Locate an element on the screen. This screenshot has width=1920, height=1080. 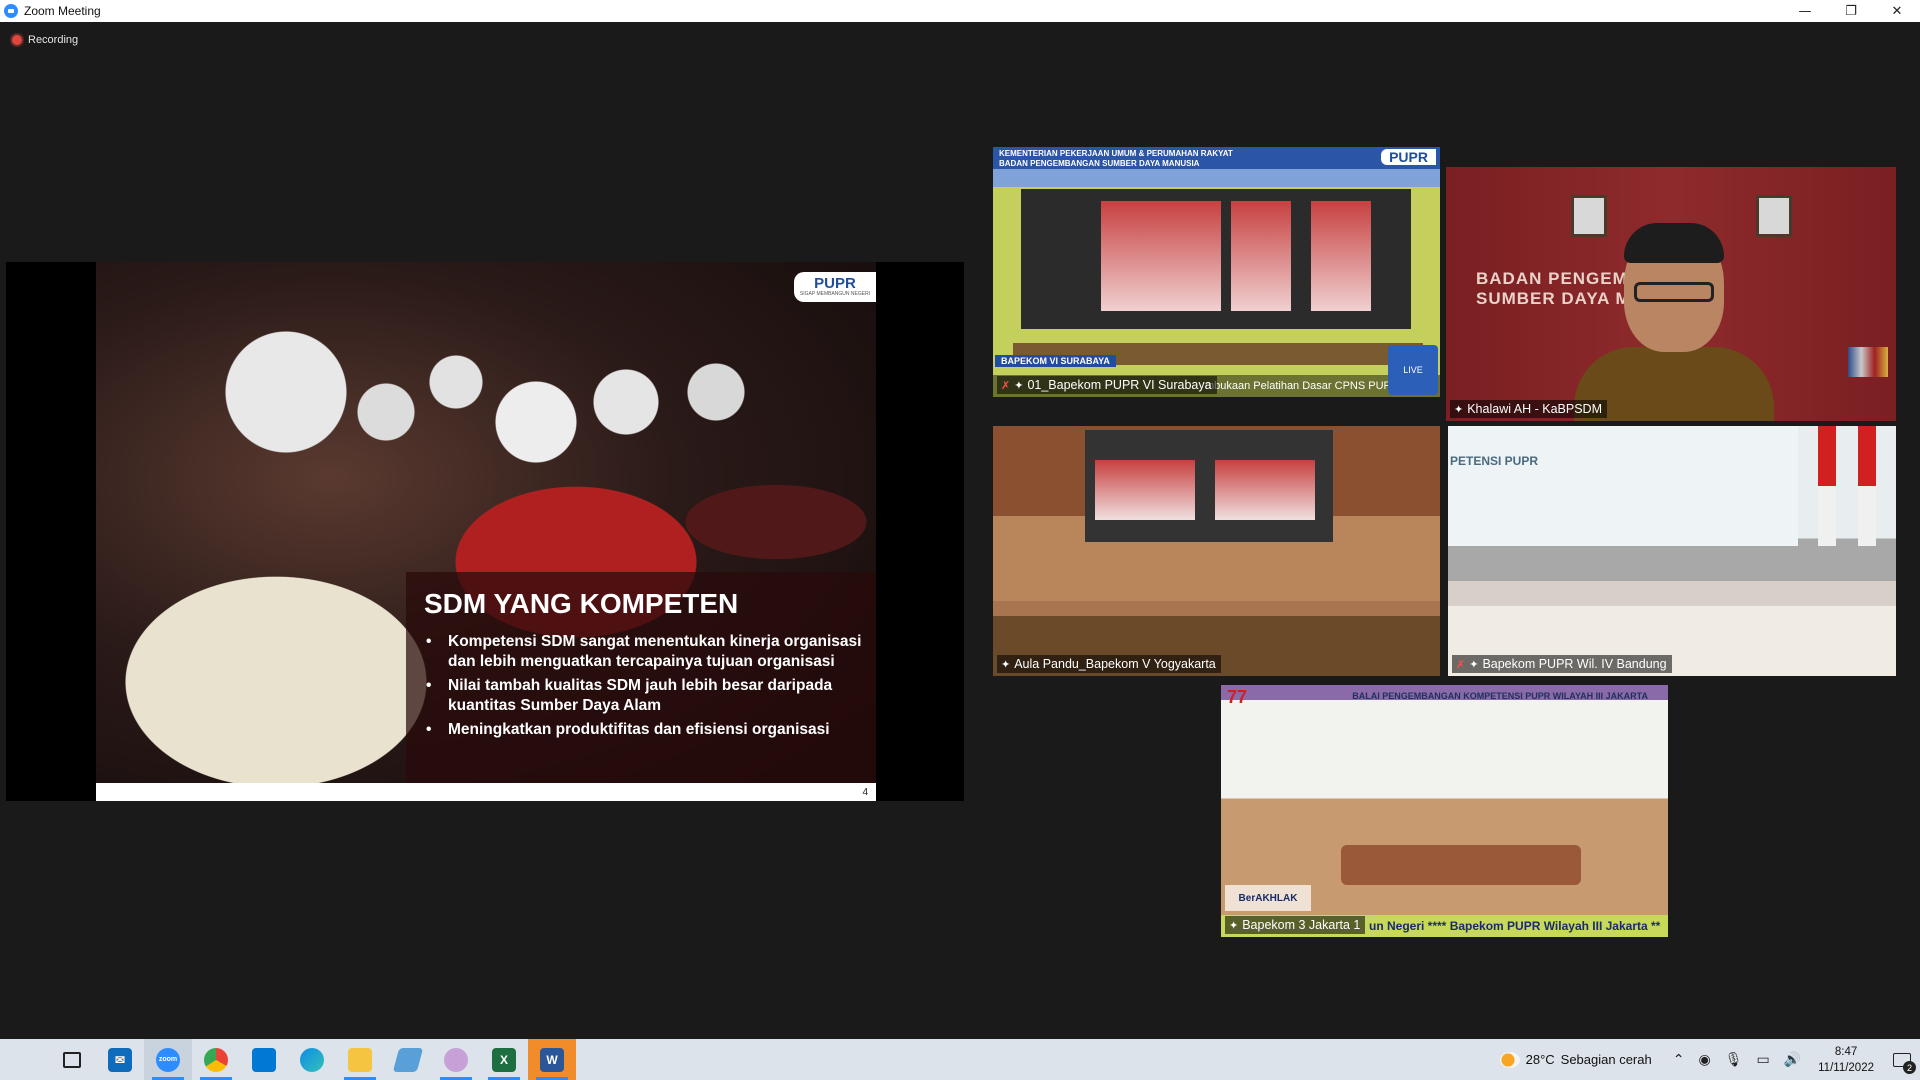
room-screen: PETENSI PUPR is located at coordinates (1623, 486).